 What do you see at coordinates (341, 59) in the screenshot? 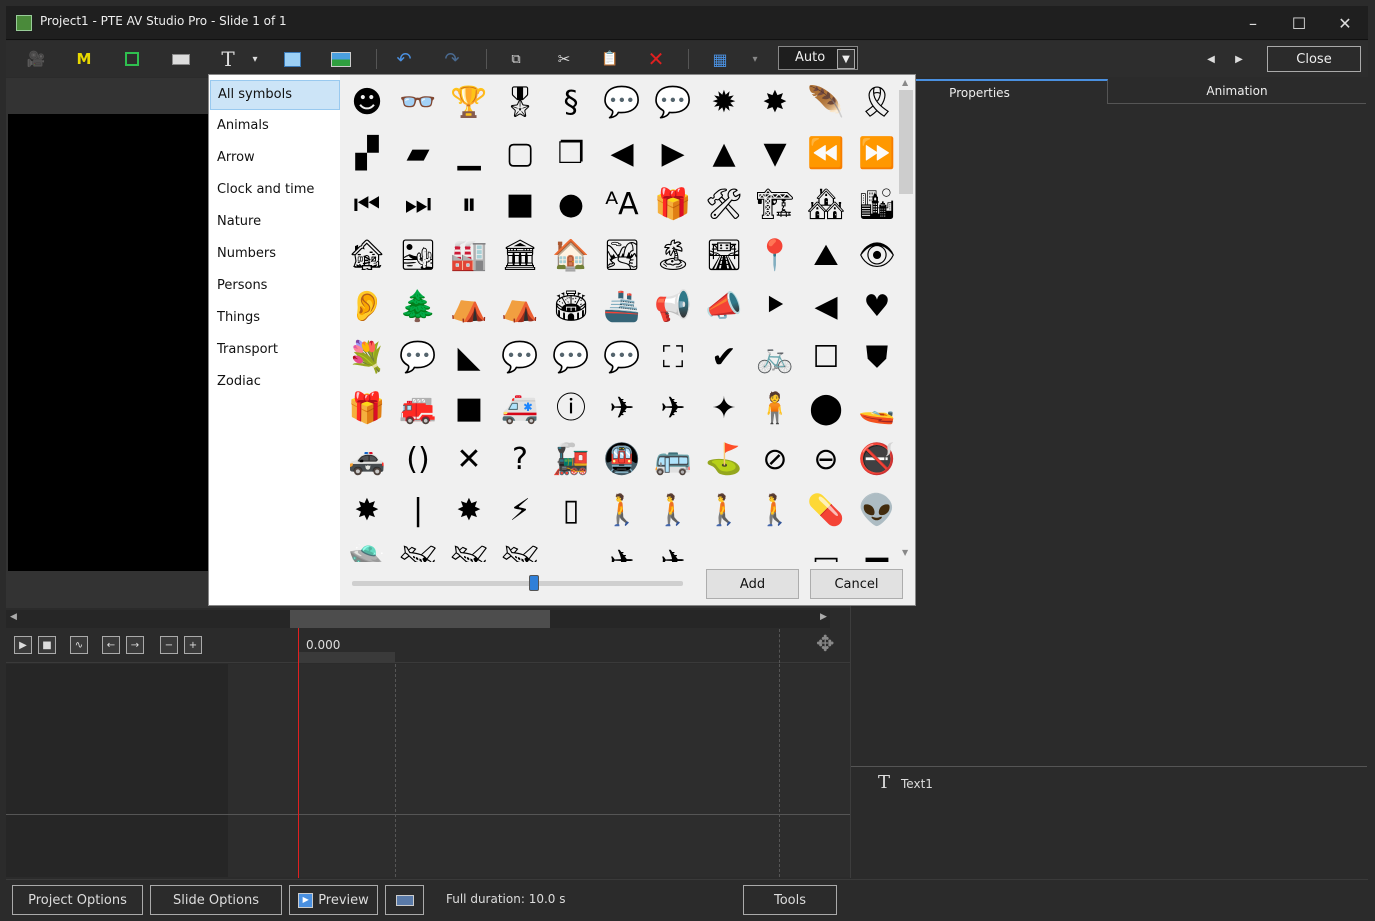
I see `image-icon` at bounding box center [341, 59].